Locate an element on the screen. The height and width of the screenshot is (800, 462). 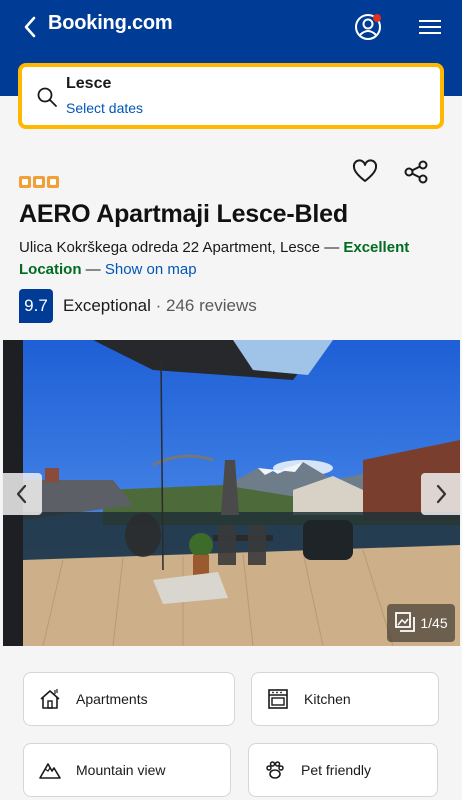
hamburger-menu-icon is located at coordinates (430, 27).